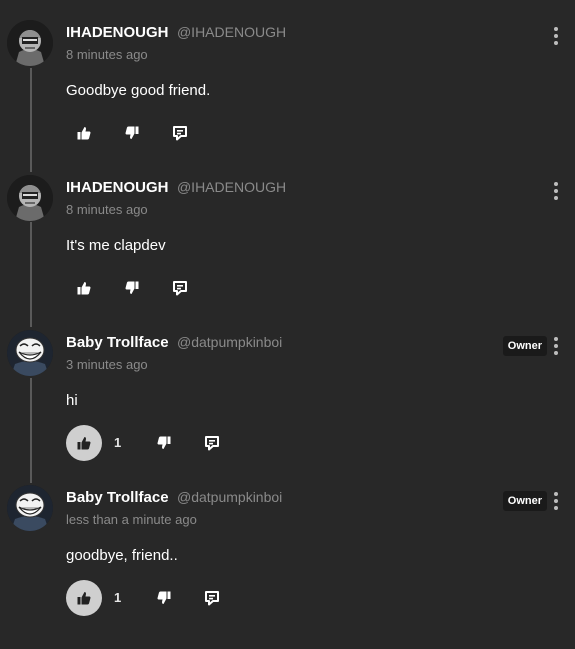 Image resolution: width=575 pixels, height=649 pixels. Describe the element at coordinates (122, 555) in the screenshot. I see `comment-text: goodbye, friend..` at that location.